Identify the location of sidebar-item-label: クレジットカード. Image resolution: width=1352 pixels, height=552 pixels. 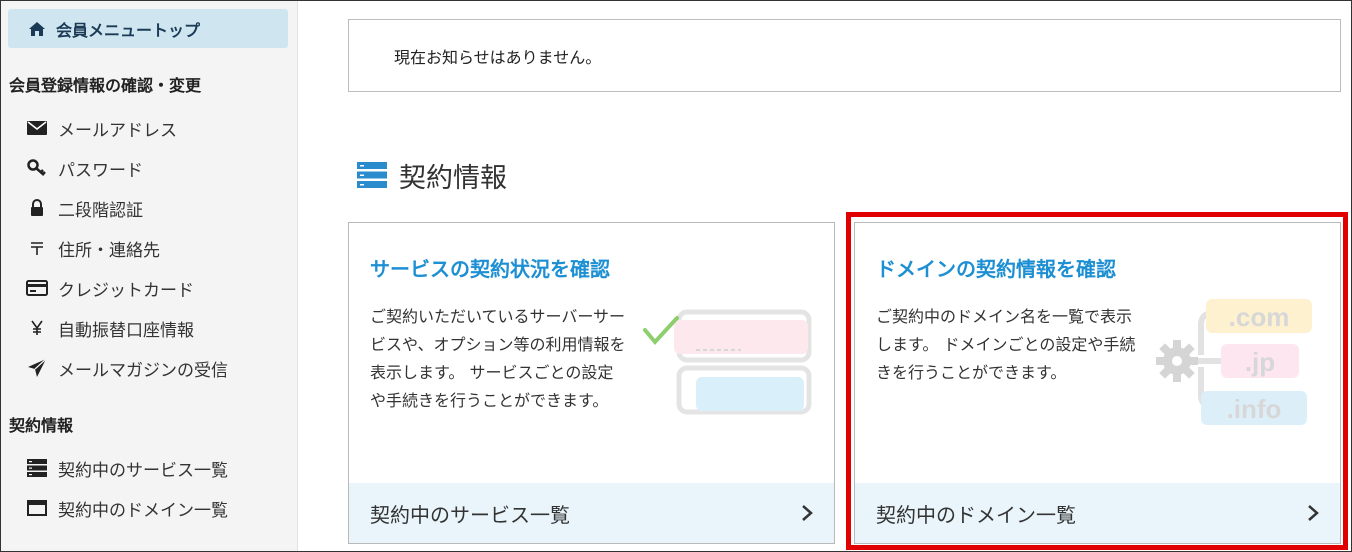
(126, 290).